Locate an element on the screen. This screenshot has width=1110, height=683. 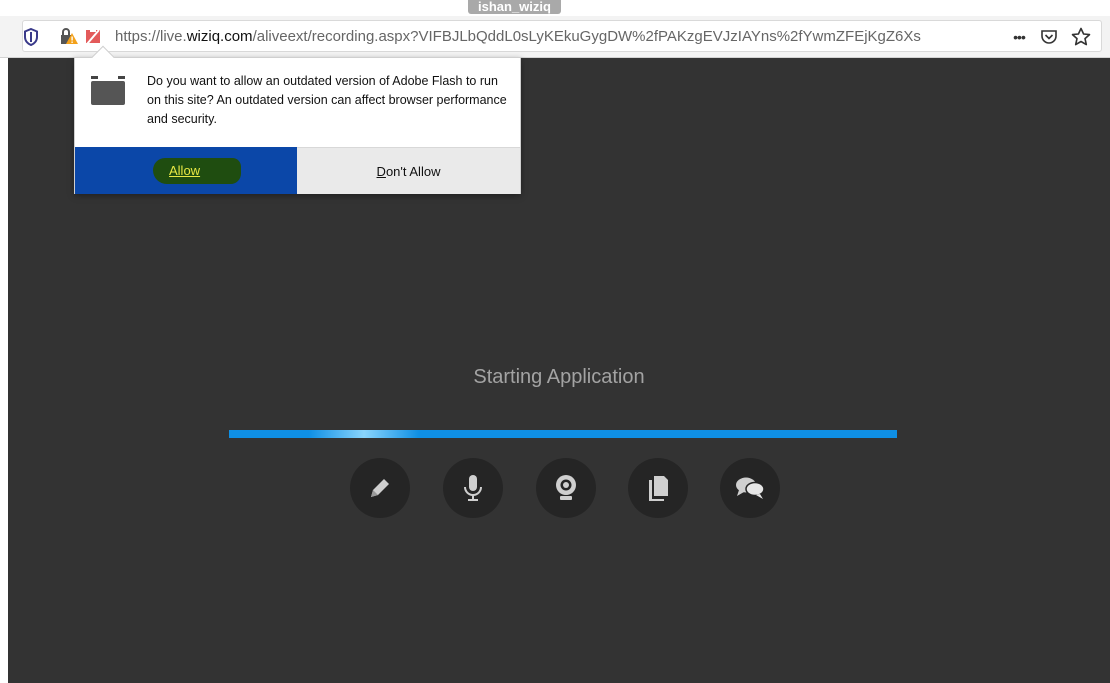
loading-status-text: Starting Application is located at coordinates (559, 377).